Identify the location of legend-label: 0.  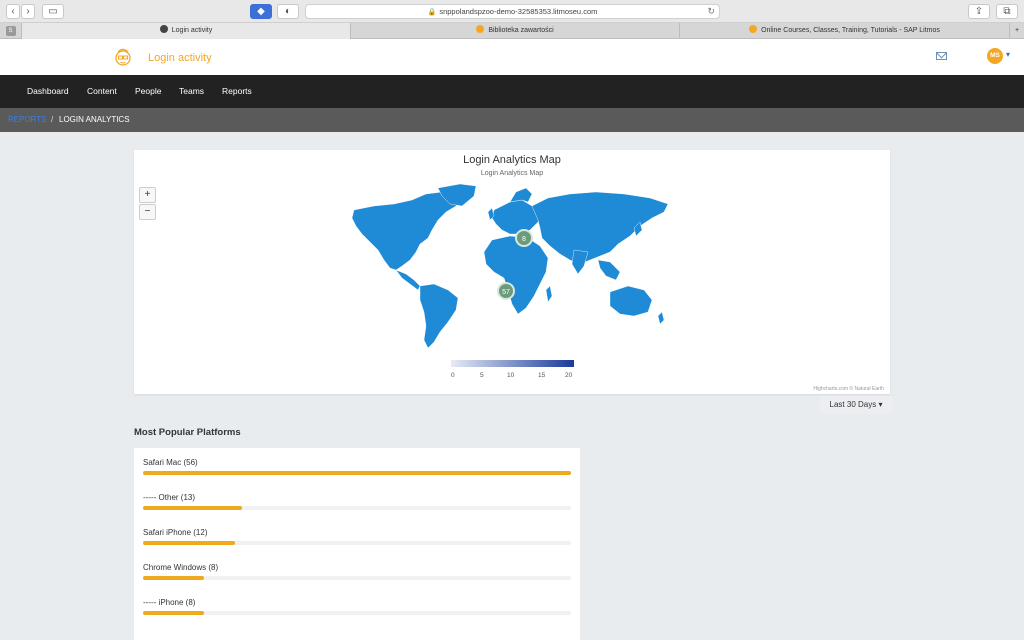
(453, 375).